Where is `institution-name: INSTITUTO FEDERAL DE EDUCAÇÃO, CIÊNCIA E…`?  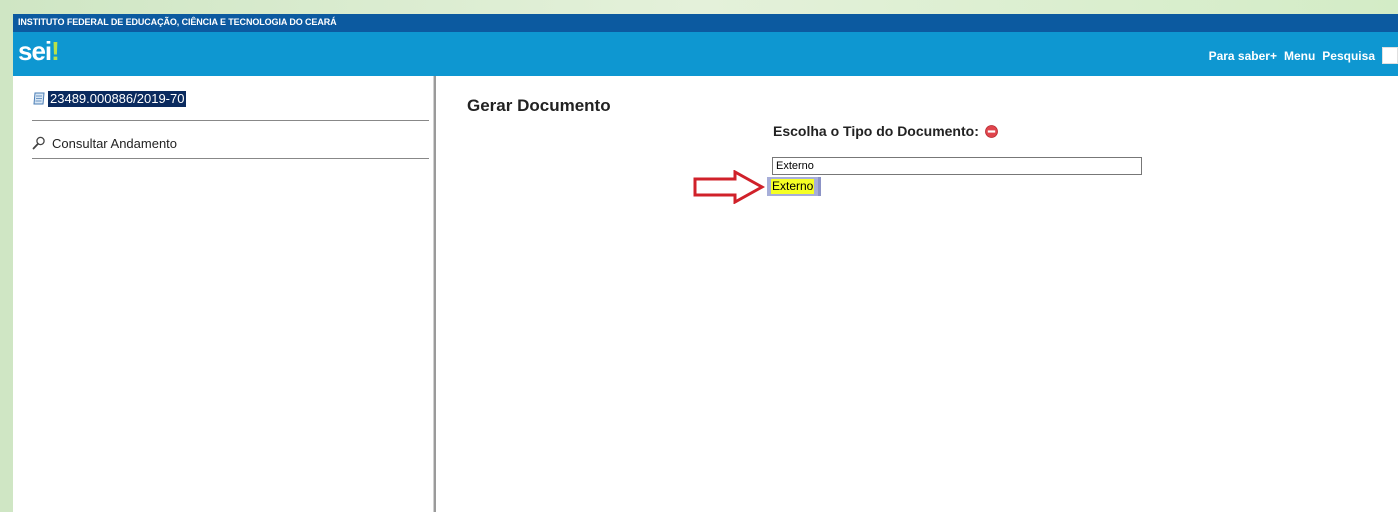
institution-name: INSTITUTO FEDERAL DE EDUCAÇÃO, CIÊNCIA E… is located at coordinates (177, 22).